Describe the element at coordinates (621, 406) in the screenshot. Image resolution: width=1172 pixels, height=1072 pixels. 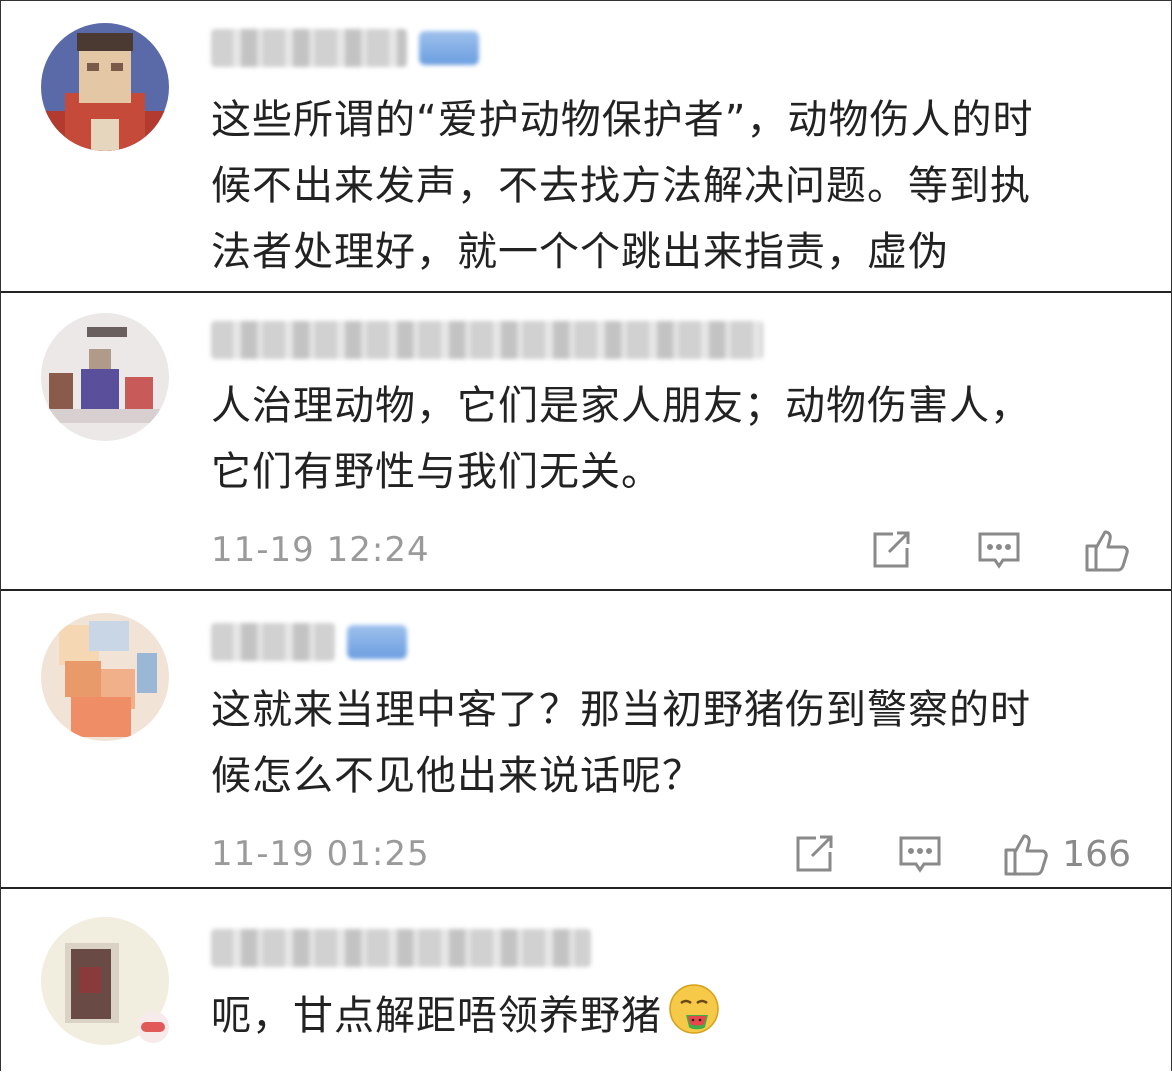
I see `comment-text-line: 人治理动物，它们是家人朋友；动物伤害人，` at that location.